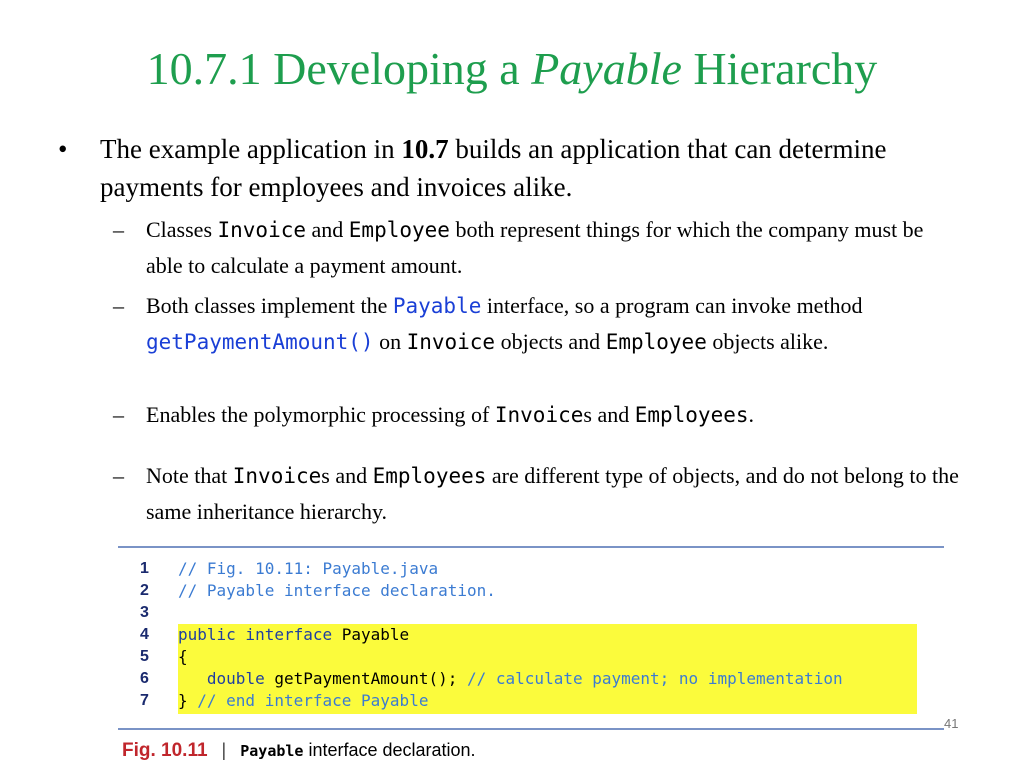  I want to click on code-line: 4 public interface Payable, so click(275, 634).